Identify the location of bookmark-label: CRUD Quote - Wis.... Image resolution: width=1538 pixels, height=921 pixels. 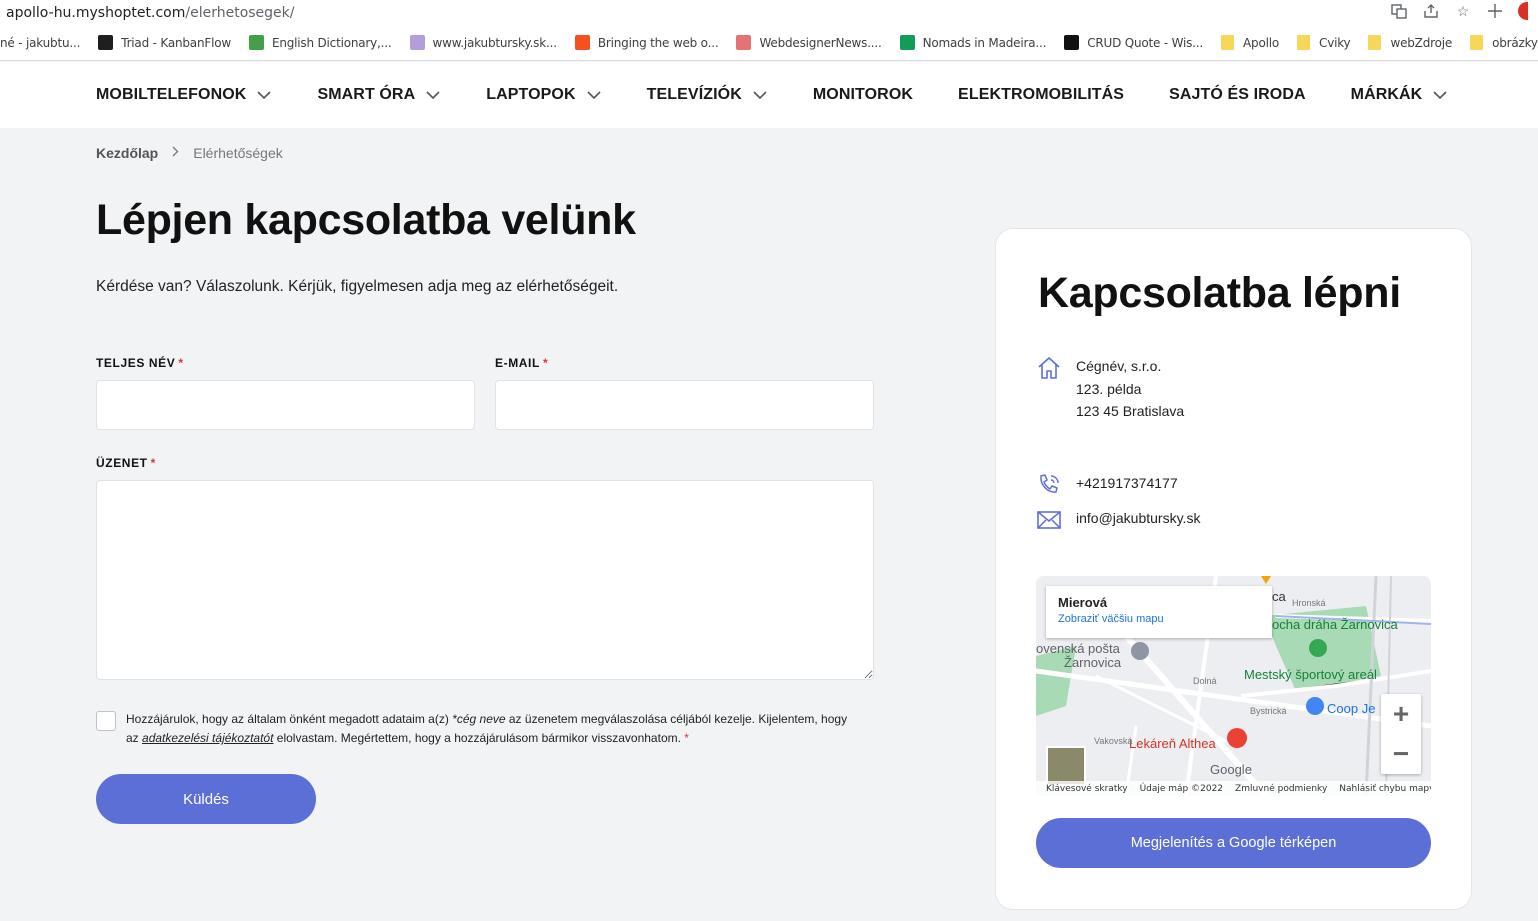
(1145, 42).